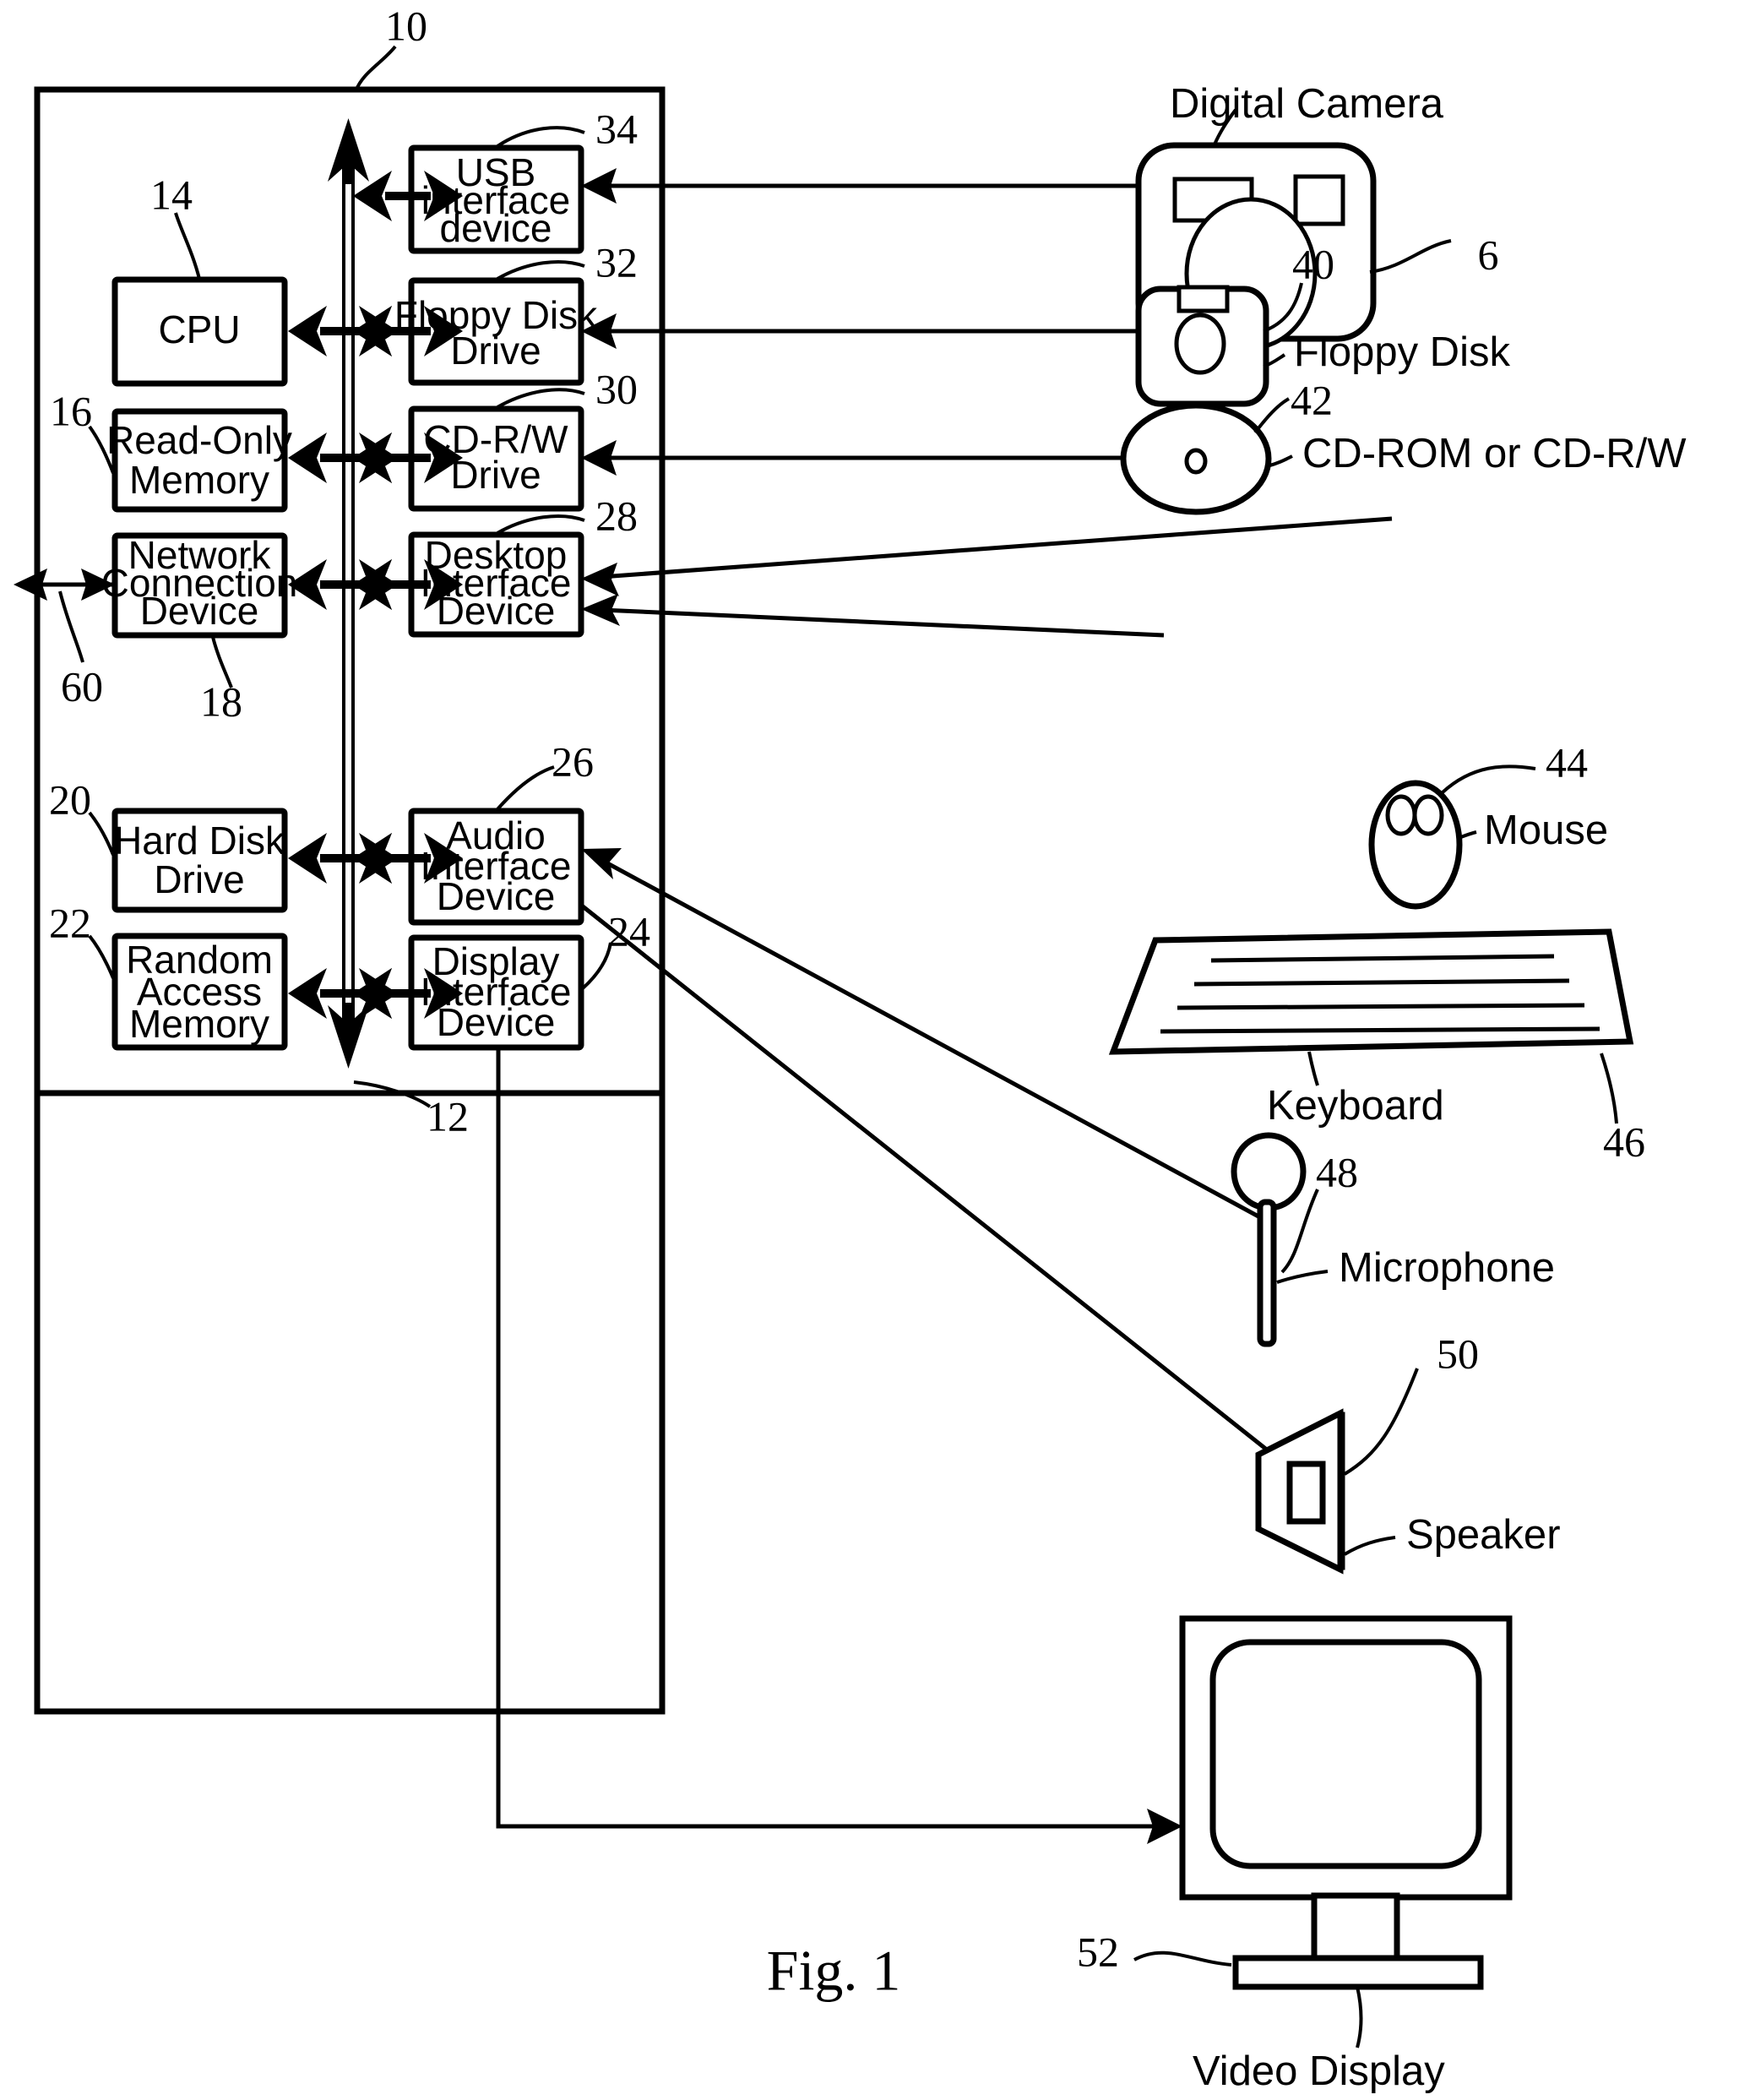 The width and height of the screenshot is (1739, 2100). Describe the element at coordinates (496, 228) in the screenshot. I see `block-usb-label-3: device` at that location.